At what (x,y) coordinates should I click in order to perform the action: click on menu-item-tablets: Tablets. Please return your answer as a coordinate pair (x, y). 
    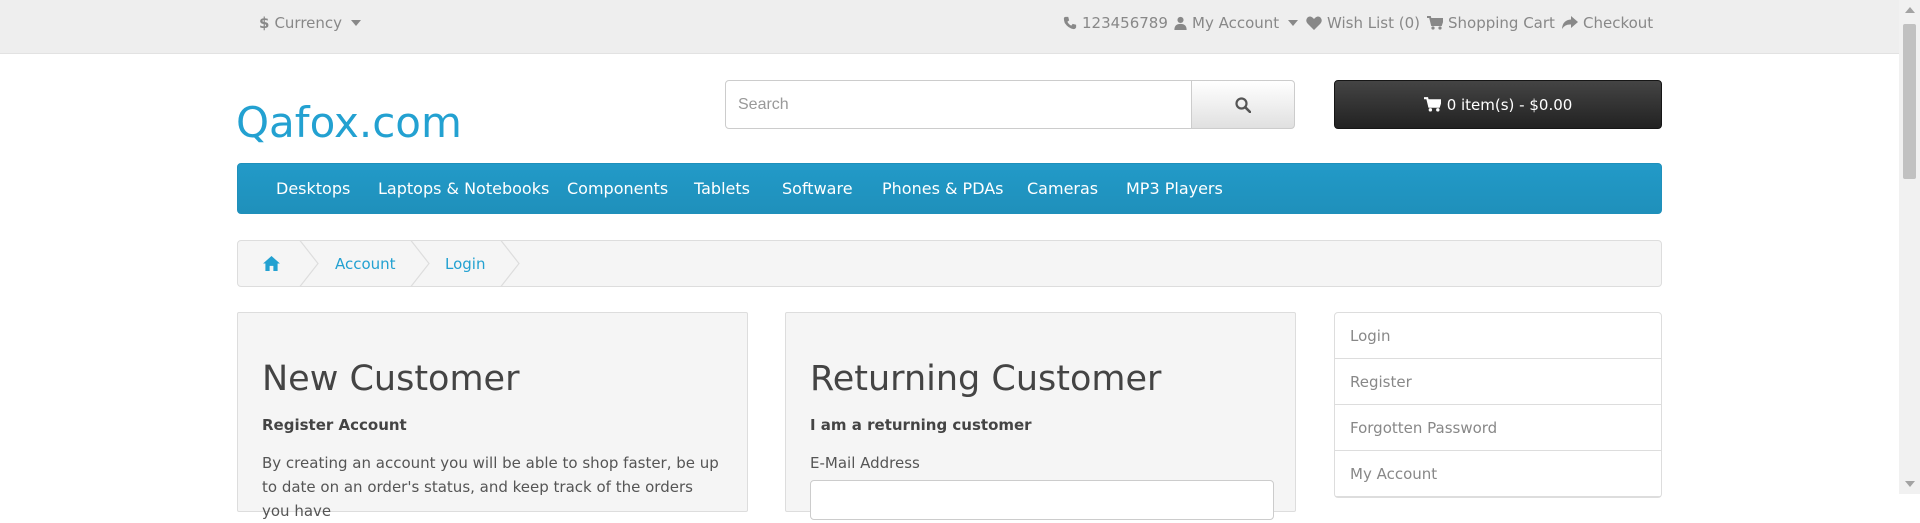
    Looking at the image, I should click on (722, 188).